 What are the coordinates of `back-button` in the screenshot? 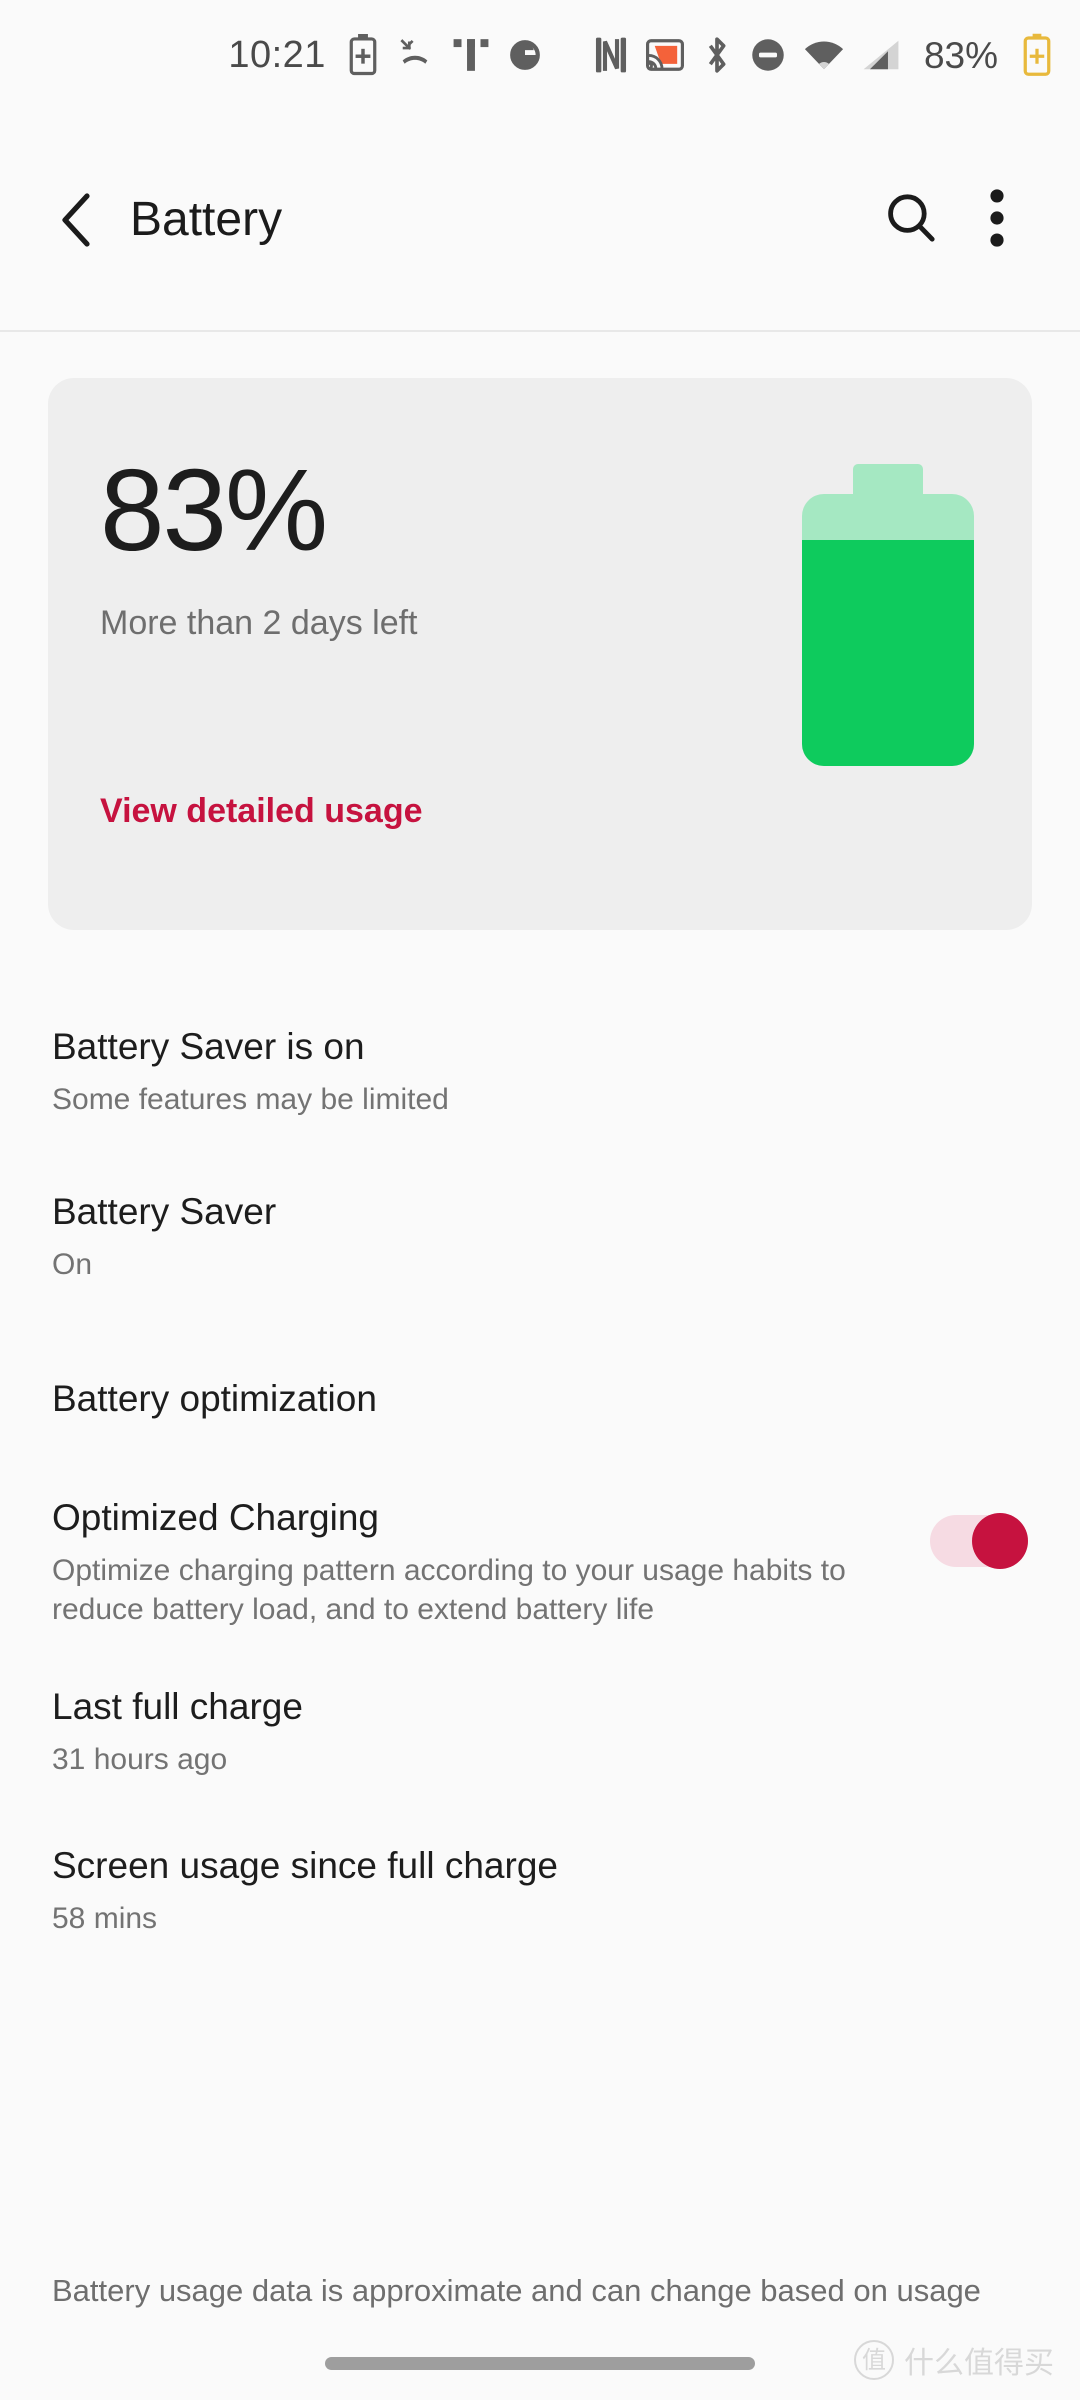 It's located at (77, 220).